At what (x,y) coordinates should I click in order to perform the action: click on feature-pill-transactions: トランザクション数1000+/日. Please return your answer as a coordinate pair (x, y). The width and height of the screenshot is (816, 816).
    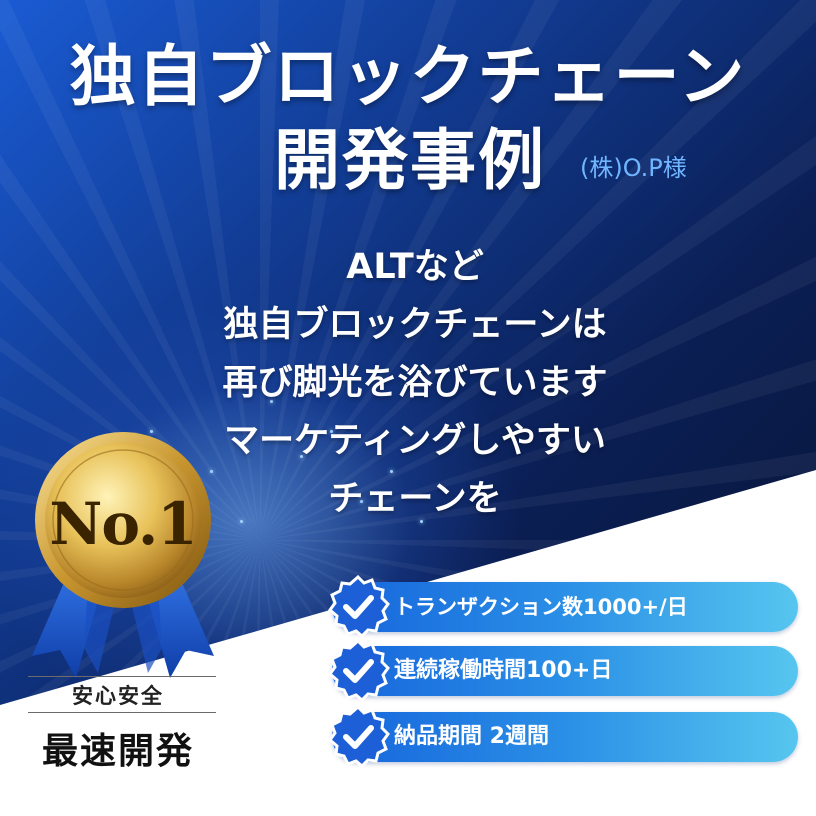
    Looking at the image, I should click on (562, 607).